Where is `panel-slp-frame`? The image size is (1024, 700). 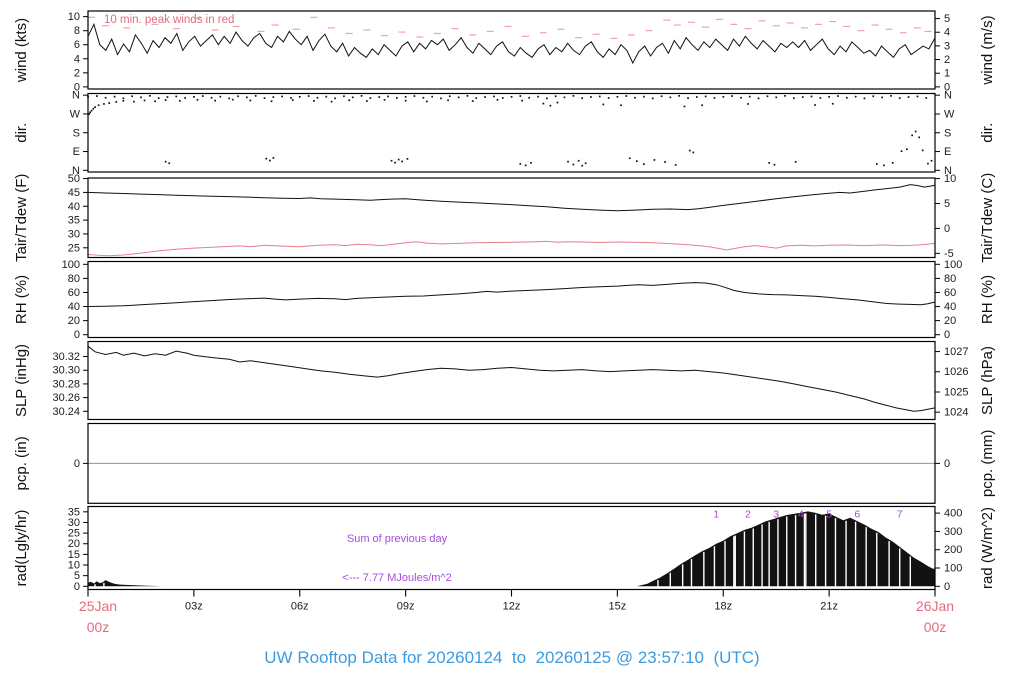
panel-slp-frame is located at coordinates (511, 380).